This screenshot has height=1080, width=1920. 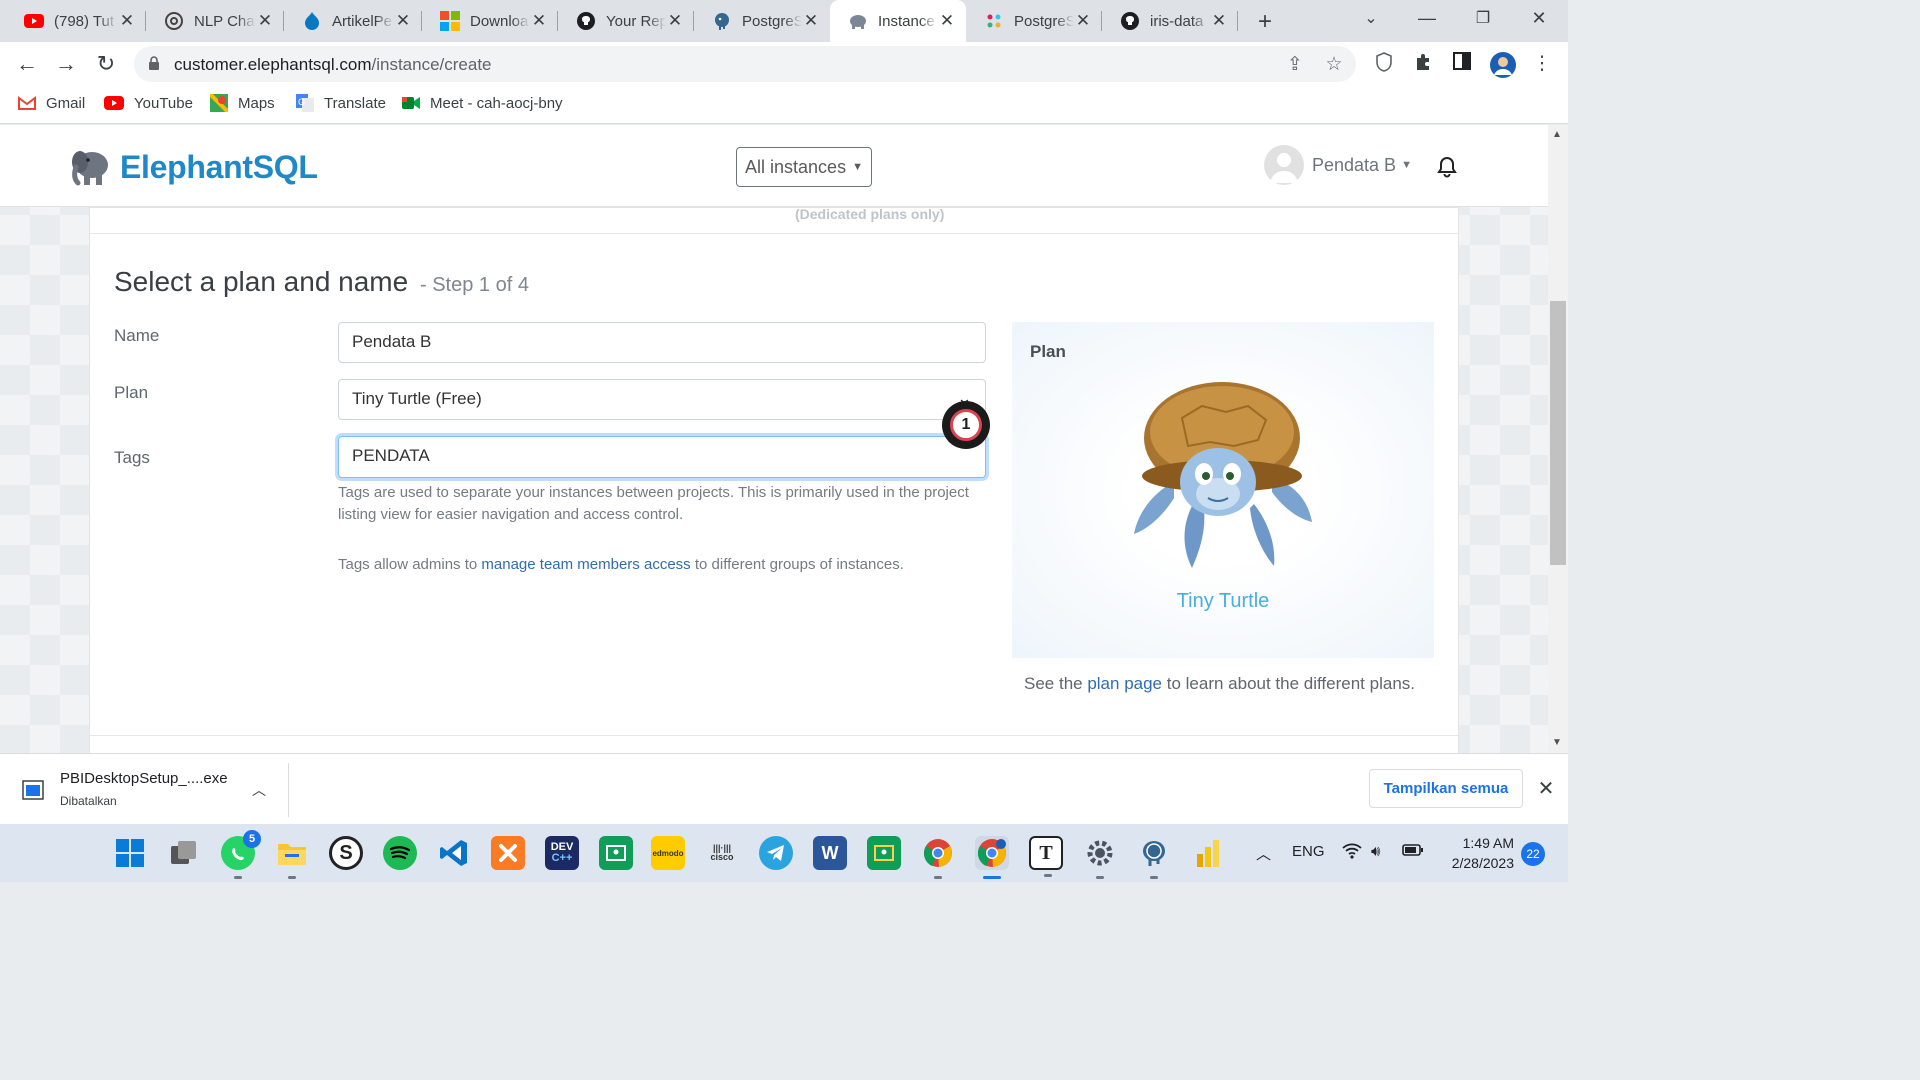 I want to click on brand-logo: ElephantSQL, so click(x=193, y=167).